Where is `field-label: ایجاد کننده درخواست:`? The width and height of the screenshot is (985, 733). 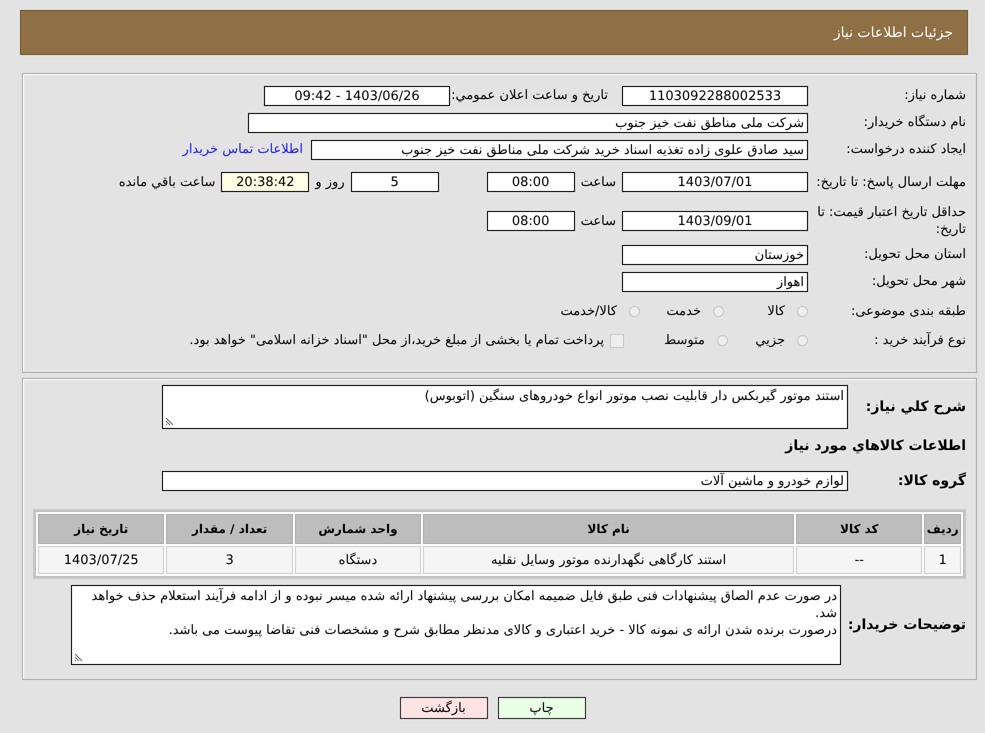 field-label: ایجاد کننده درخواست: is located at coordinates (905, 149).